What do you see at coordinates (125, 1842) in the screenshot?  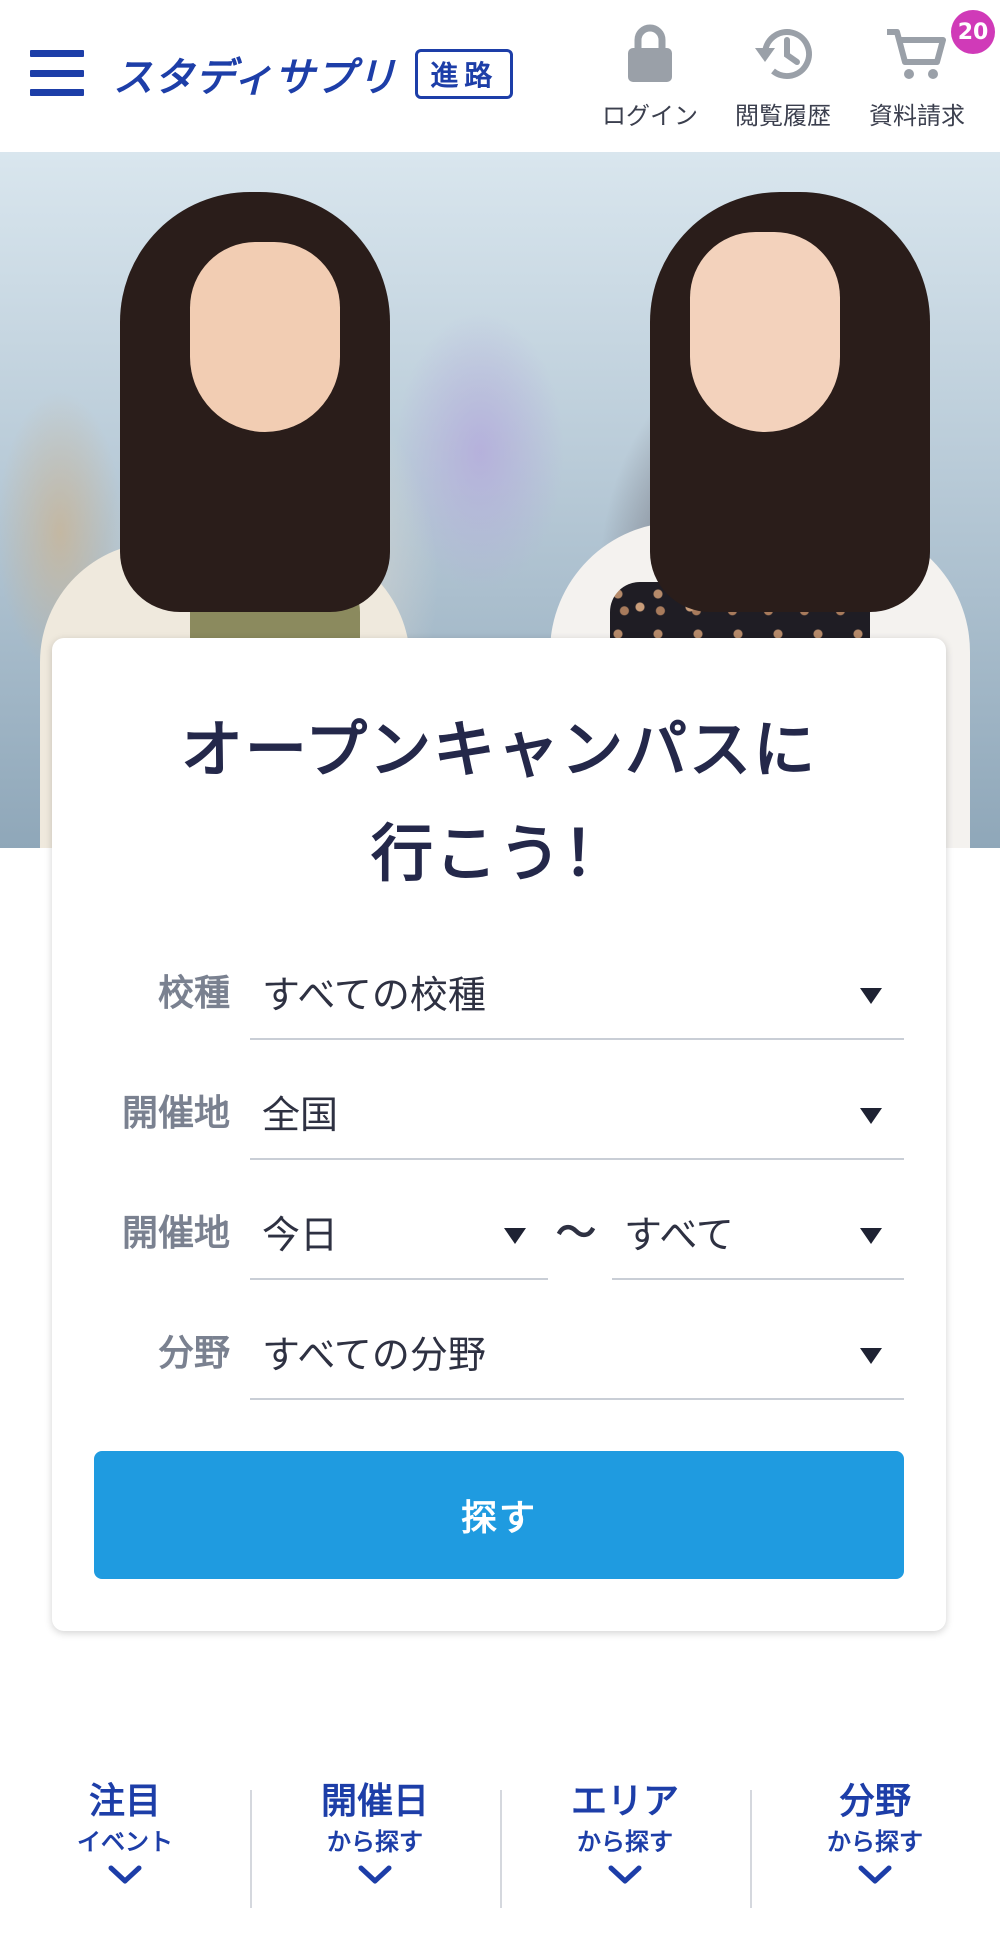 I see `nav-item-sub-label: イベント` at bounding box center [125, 1842].